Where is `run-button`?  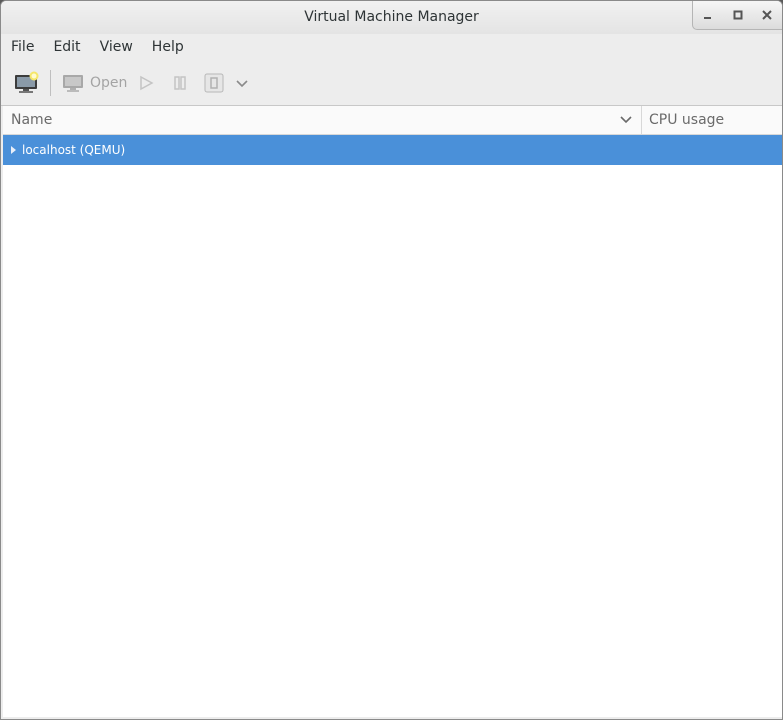 run-button is located at coordinates (146, 83).